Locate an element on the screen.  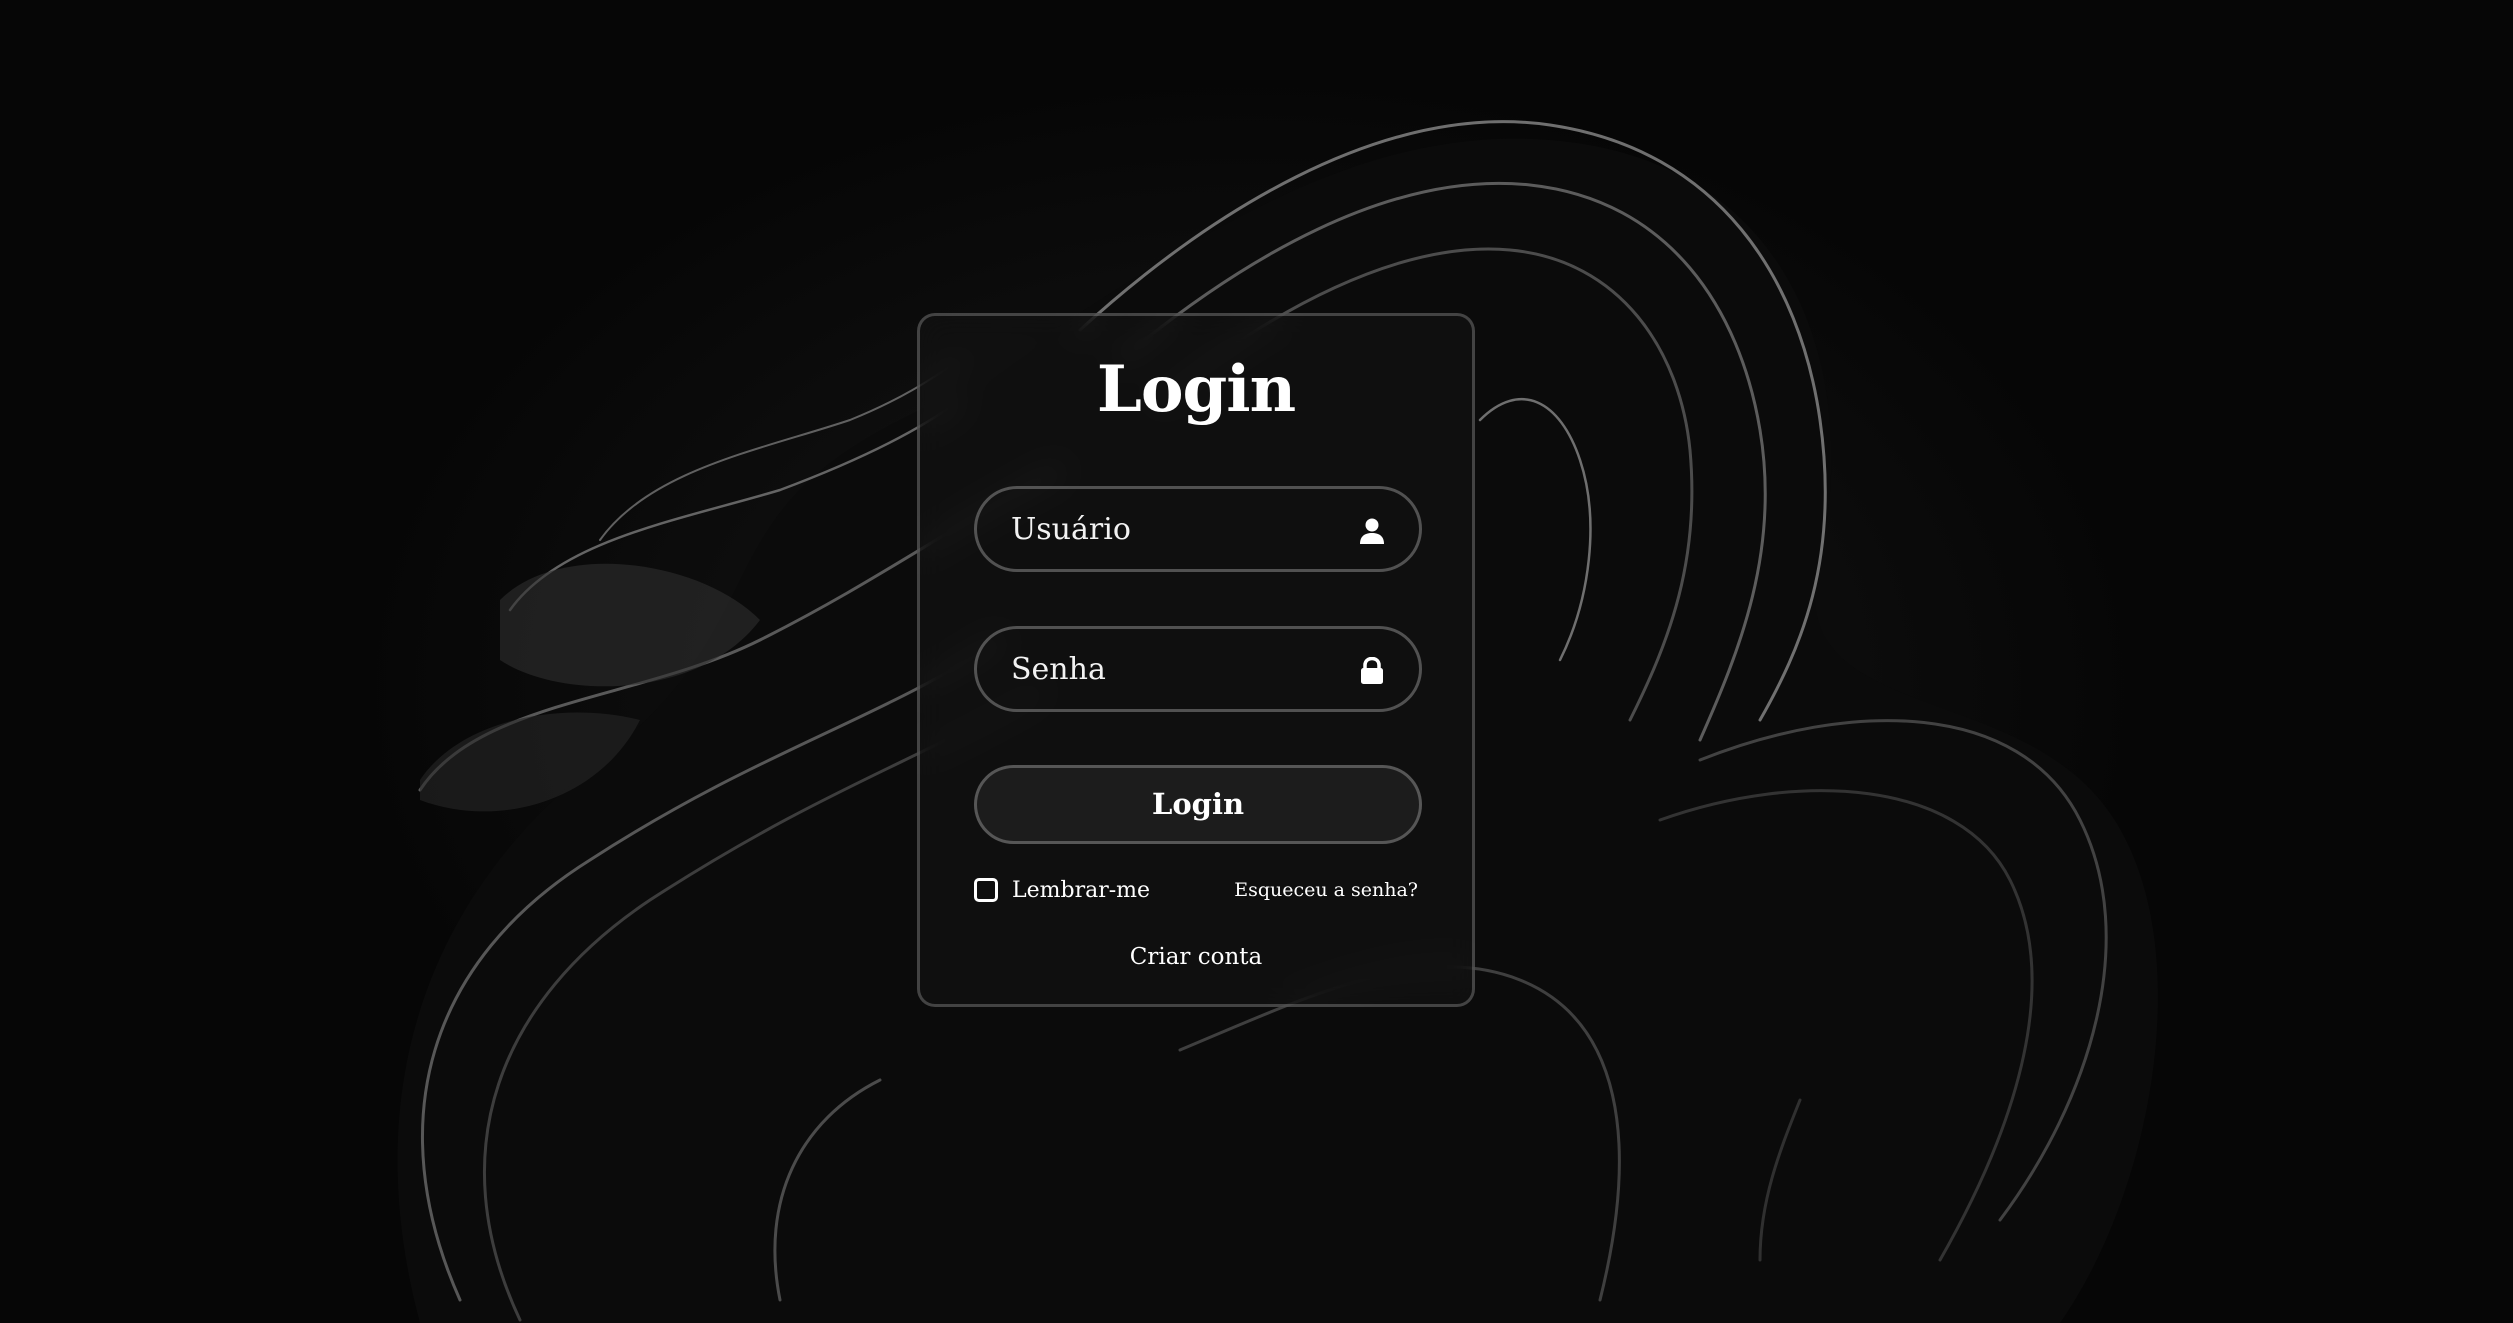
remember-me-label: Lembrar-me is located at coordinates (1081, 890).